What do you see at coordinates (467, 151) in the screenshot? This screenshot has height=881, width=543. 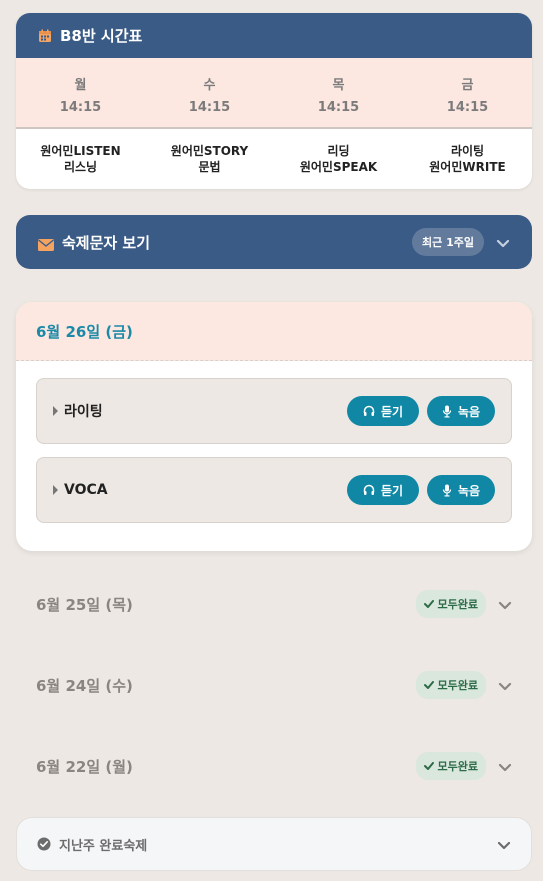 I see `subject-line: 라이팅` at bounding box center [467, 151].